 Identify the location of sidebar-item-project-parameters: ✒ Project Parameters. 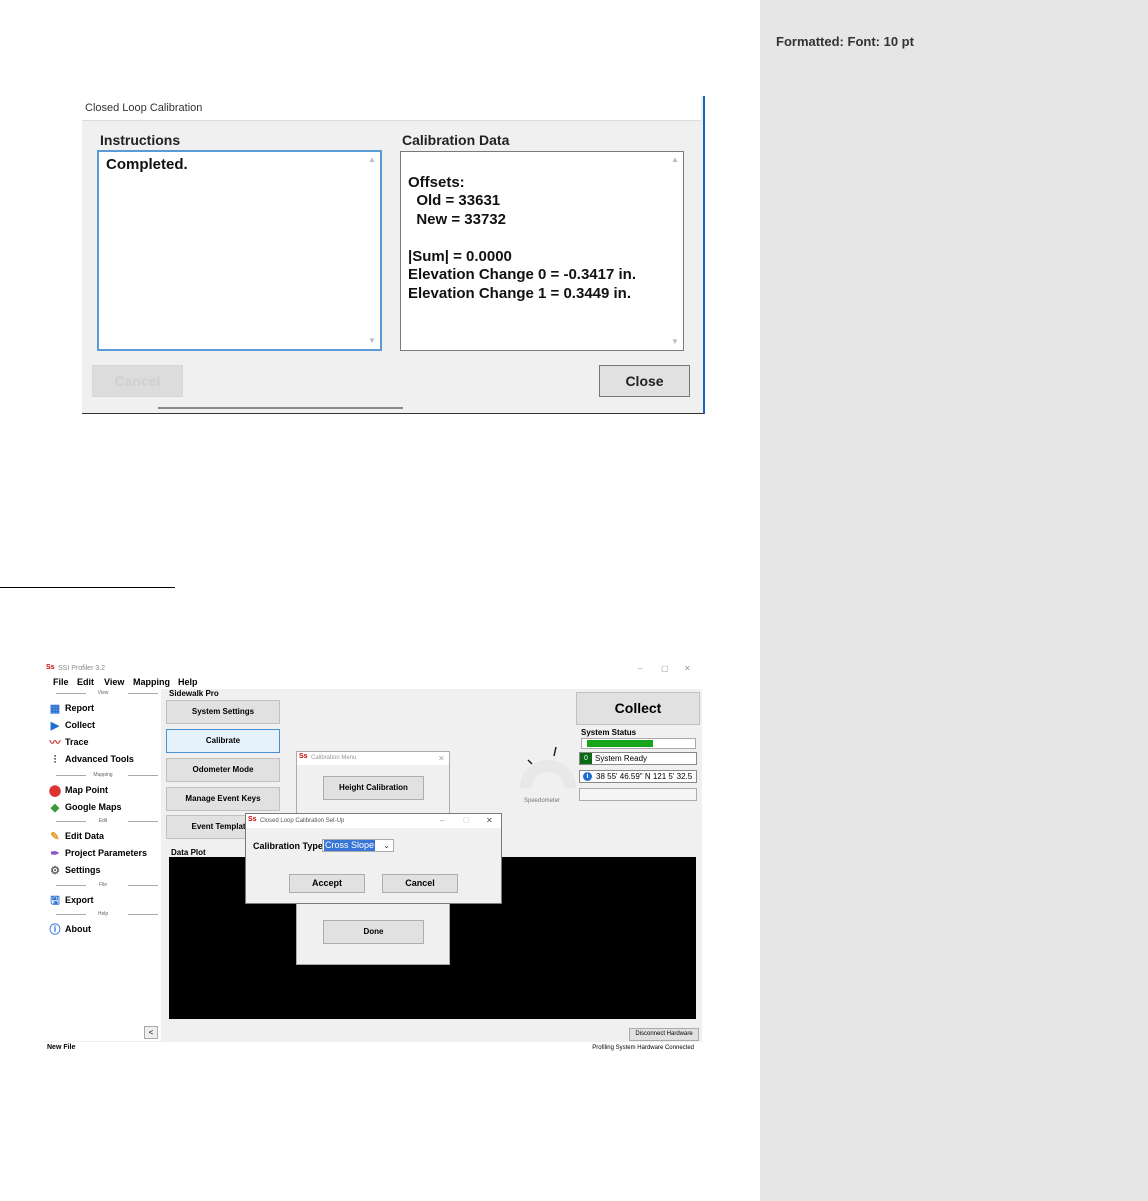
(97, 853).